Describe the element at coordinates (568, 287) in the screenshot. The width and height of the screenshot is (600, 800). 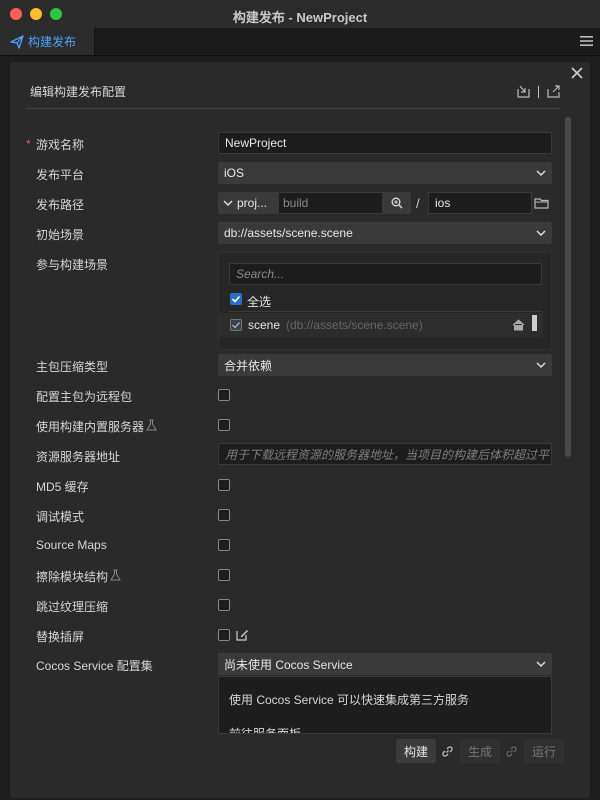
I see `scrollbar` at that location.